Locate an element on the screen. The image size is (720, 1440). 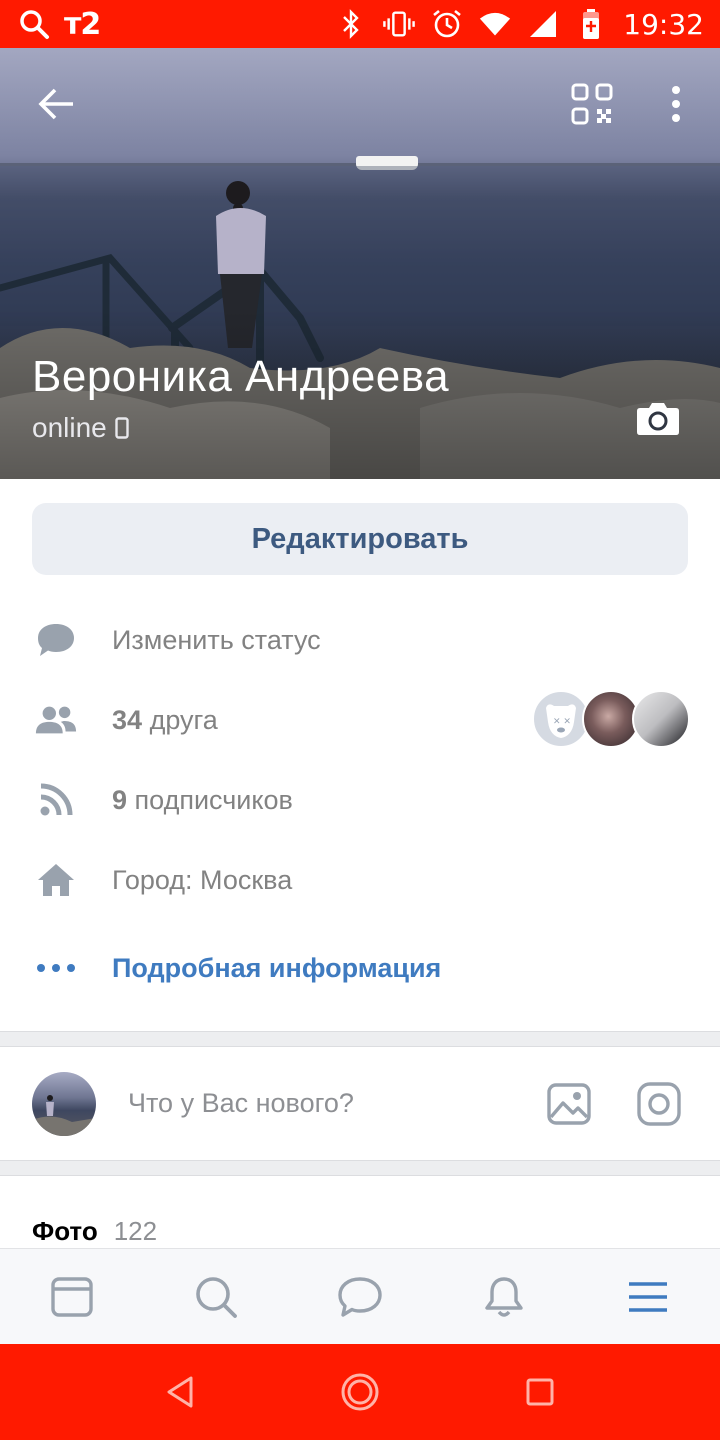
friends-label: 34 друга is located at coordinates (165, 720).